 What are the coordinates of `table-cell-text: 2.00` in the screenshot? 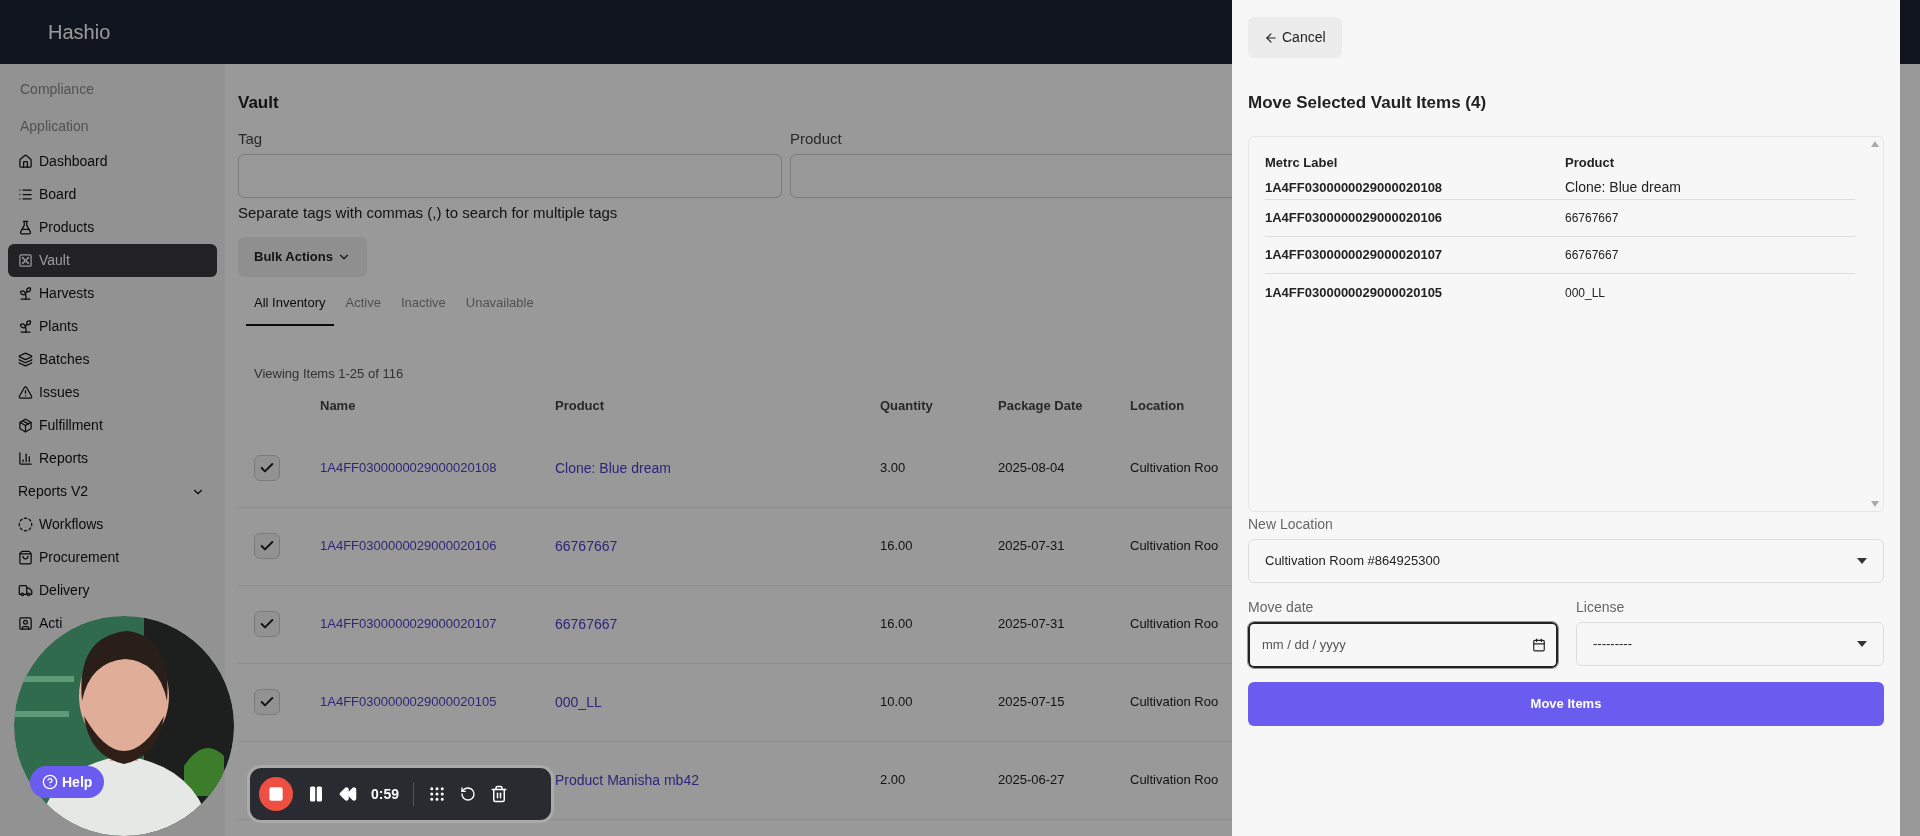 It's located at (893, 780).